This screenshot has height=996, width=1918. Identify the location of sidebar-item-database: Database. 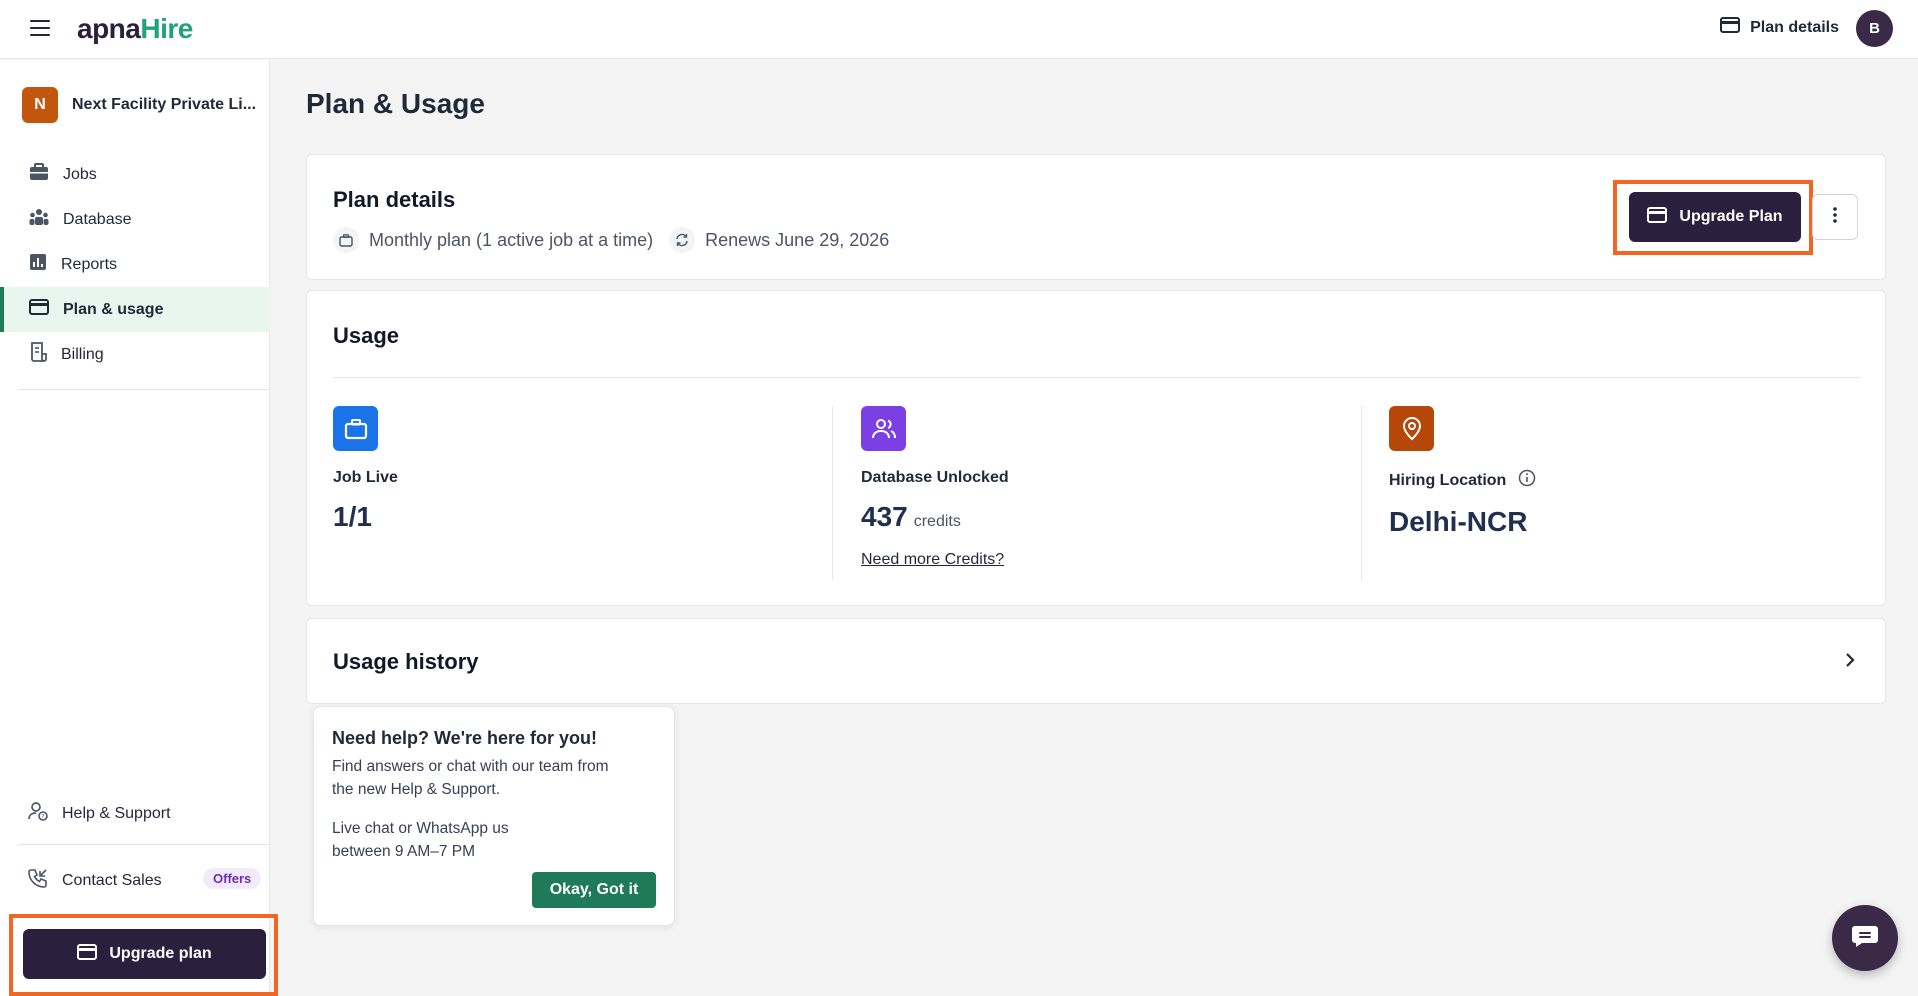
(135, 219).